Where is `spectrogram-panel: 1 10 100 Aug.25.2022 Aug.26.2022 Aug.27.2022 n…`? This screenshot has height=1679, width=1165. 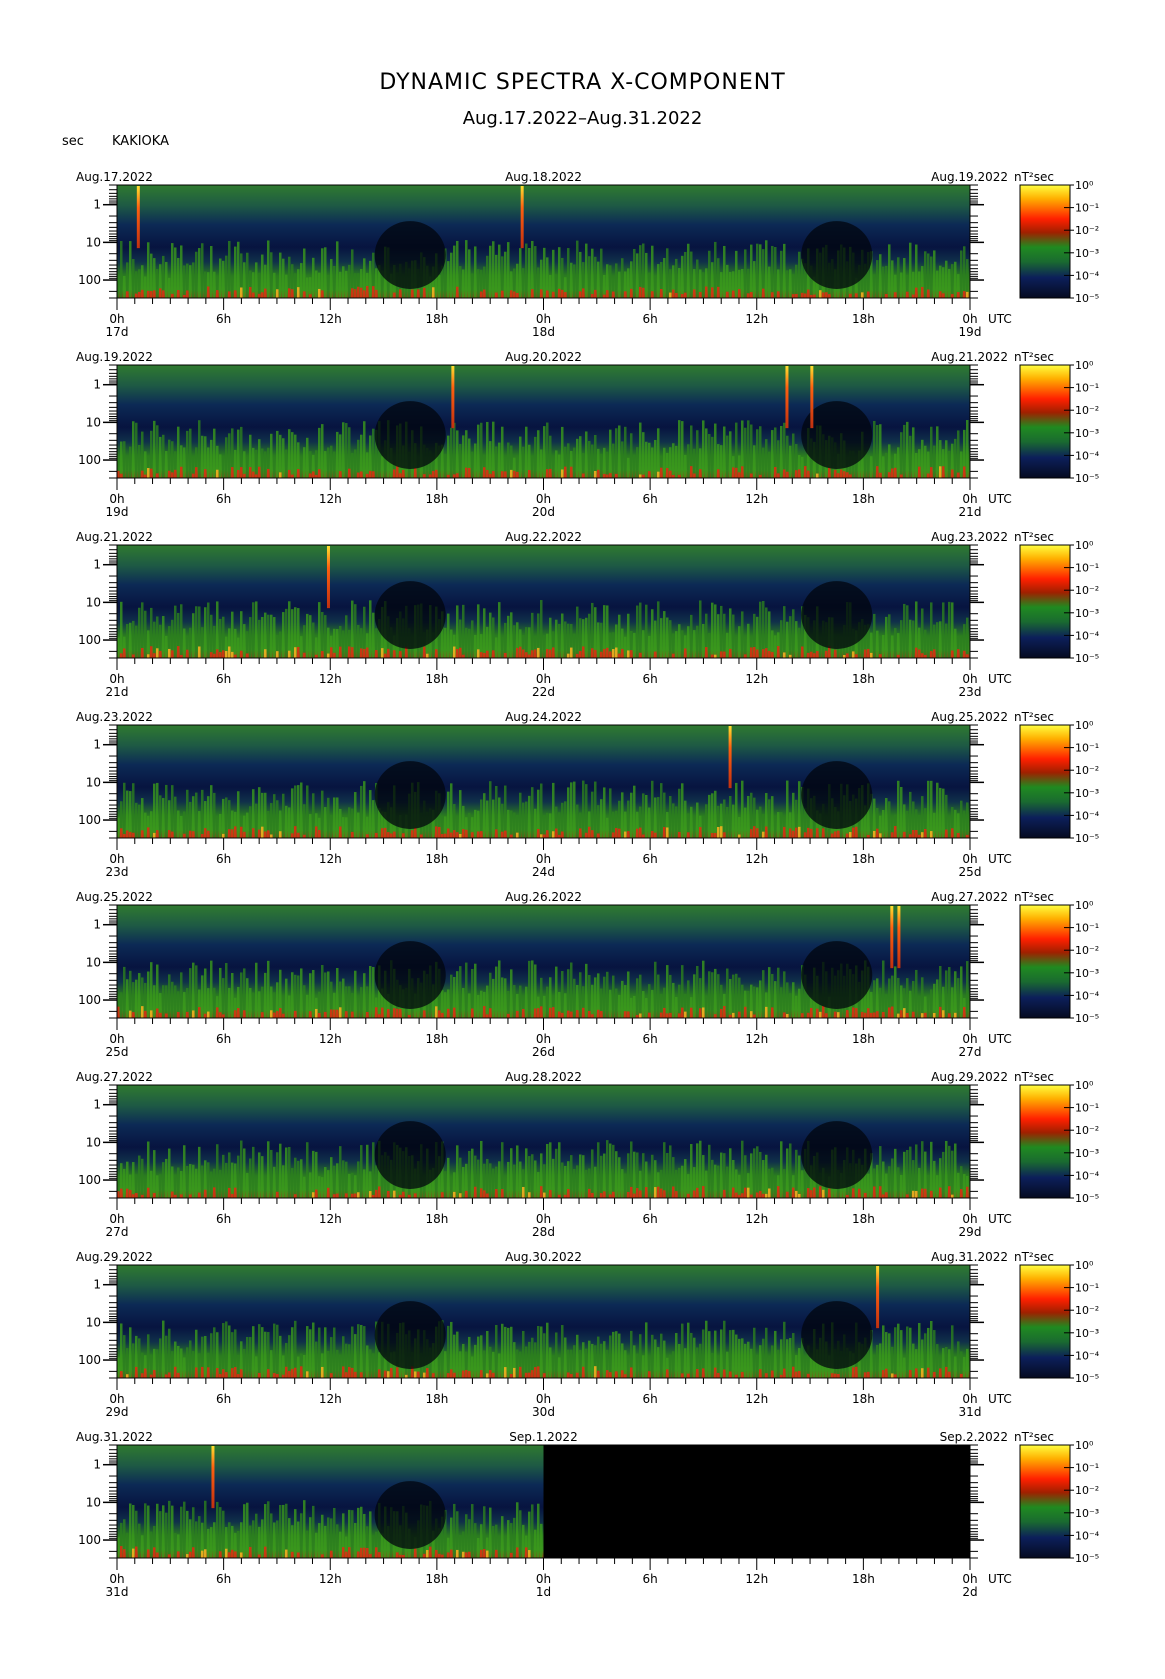
spectrogram-panel: 1 10 100 Aug.25.2022 Aug.26.2022 Aug.27.2022 n… is located at coordinates (588, 974).